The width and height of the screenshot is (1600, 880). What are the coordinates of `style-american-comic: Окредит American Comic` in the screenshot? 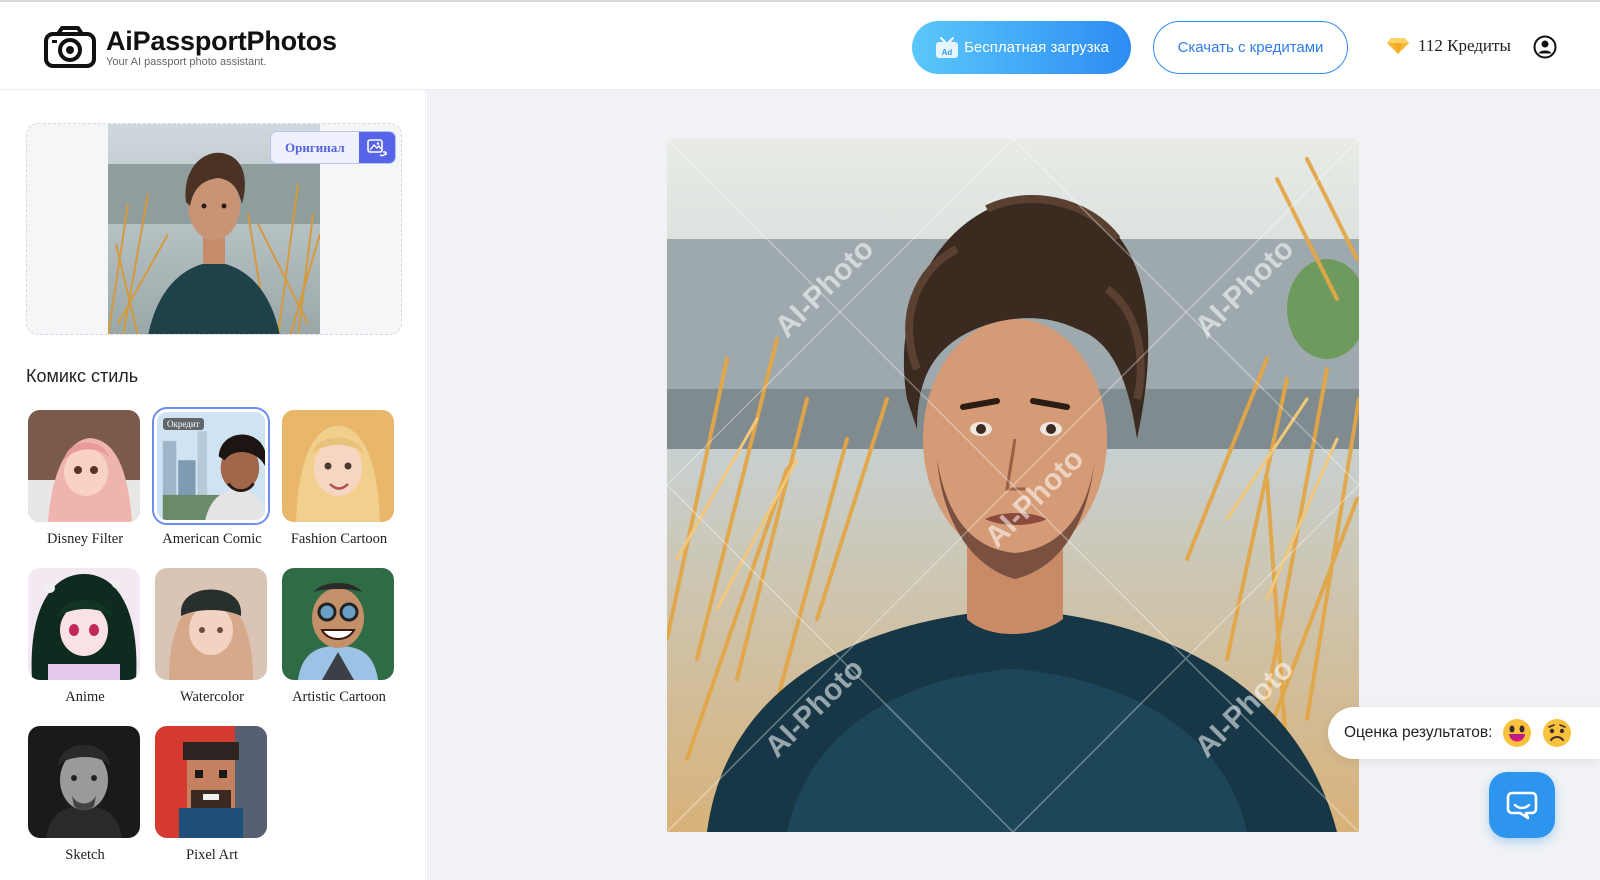 It's located at (211, 477).